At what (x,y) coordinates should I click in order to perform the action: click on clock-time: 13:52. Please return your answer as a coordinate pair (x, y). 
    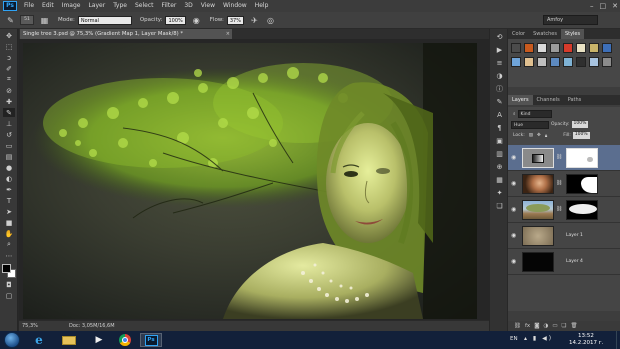
    Looking at the image, I should click on (586, 336).